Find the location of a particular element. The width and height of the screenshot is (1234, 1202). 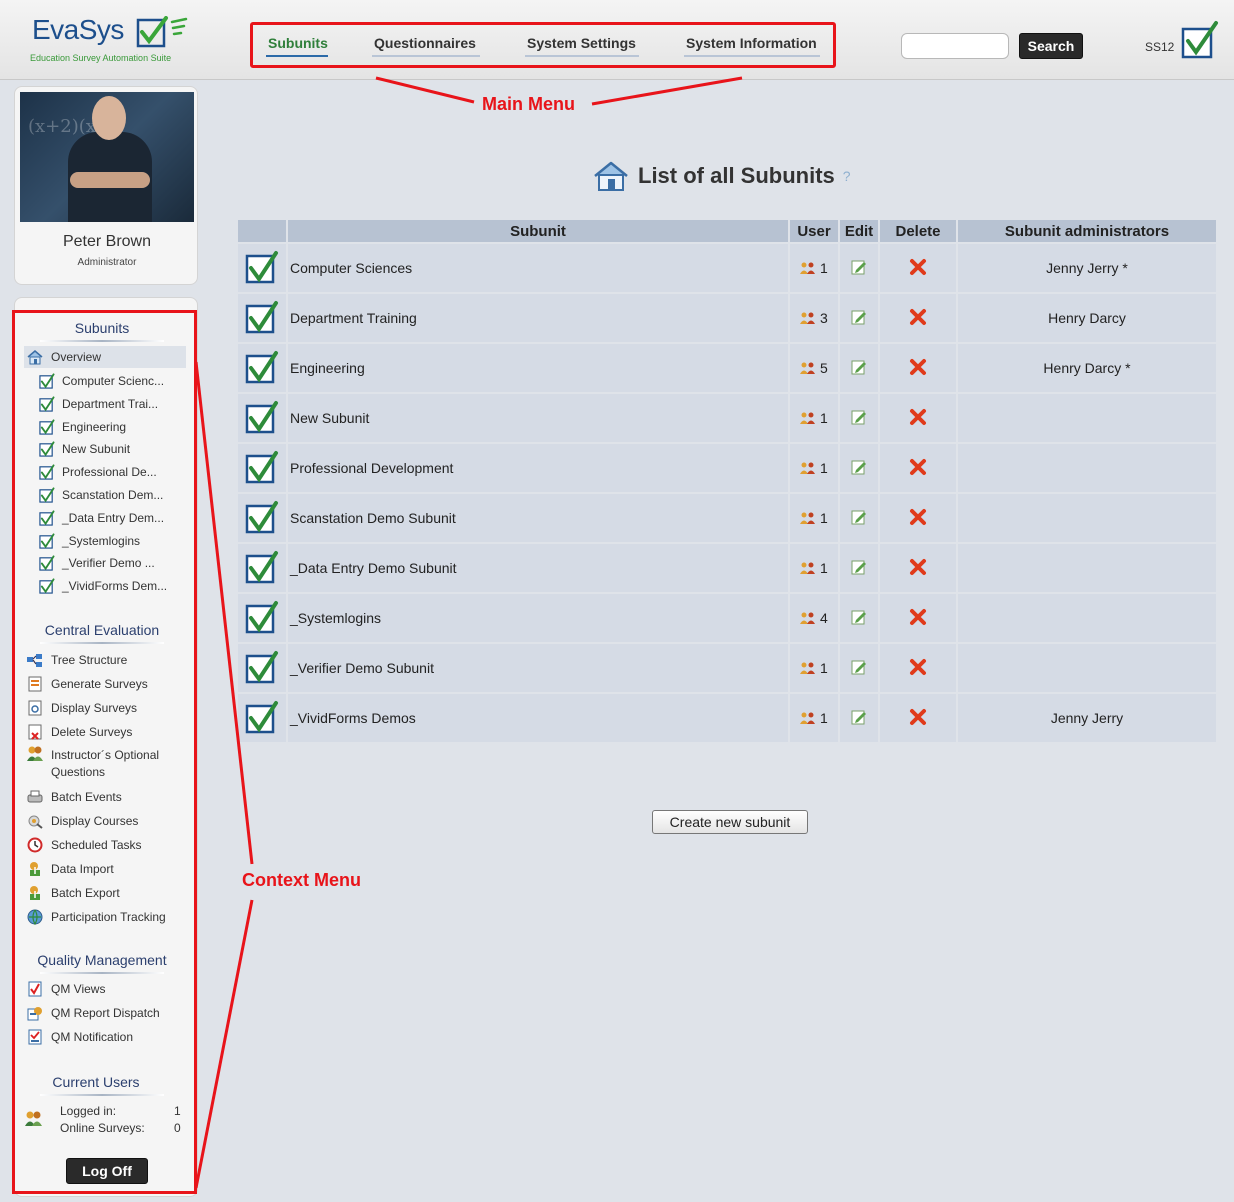

table-row: _Systemlogins 4 is located at coordinates (727, 618).